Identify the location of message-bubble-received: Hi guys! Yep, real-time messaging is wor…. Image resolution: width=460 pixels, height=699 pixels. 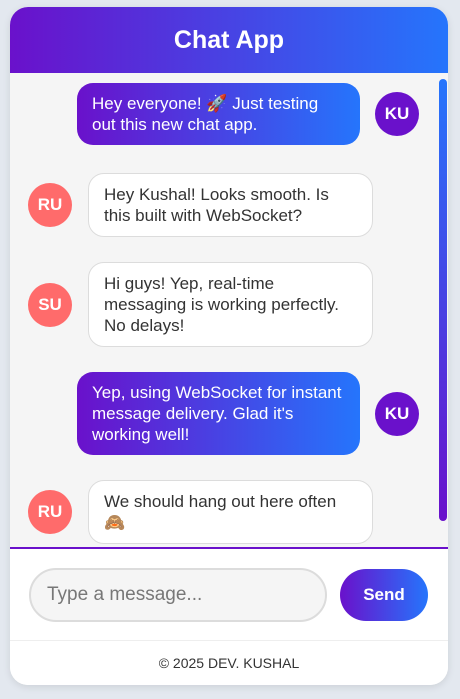
(230, 304).